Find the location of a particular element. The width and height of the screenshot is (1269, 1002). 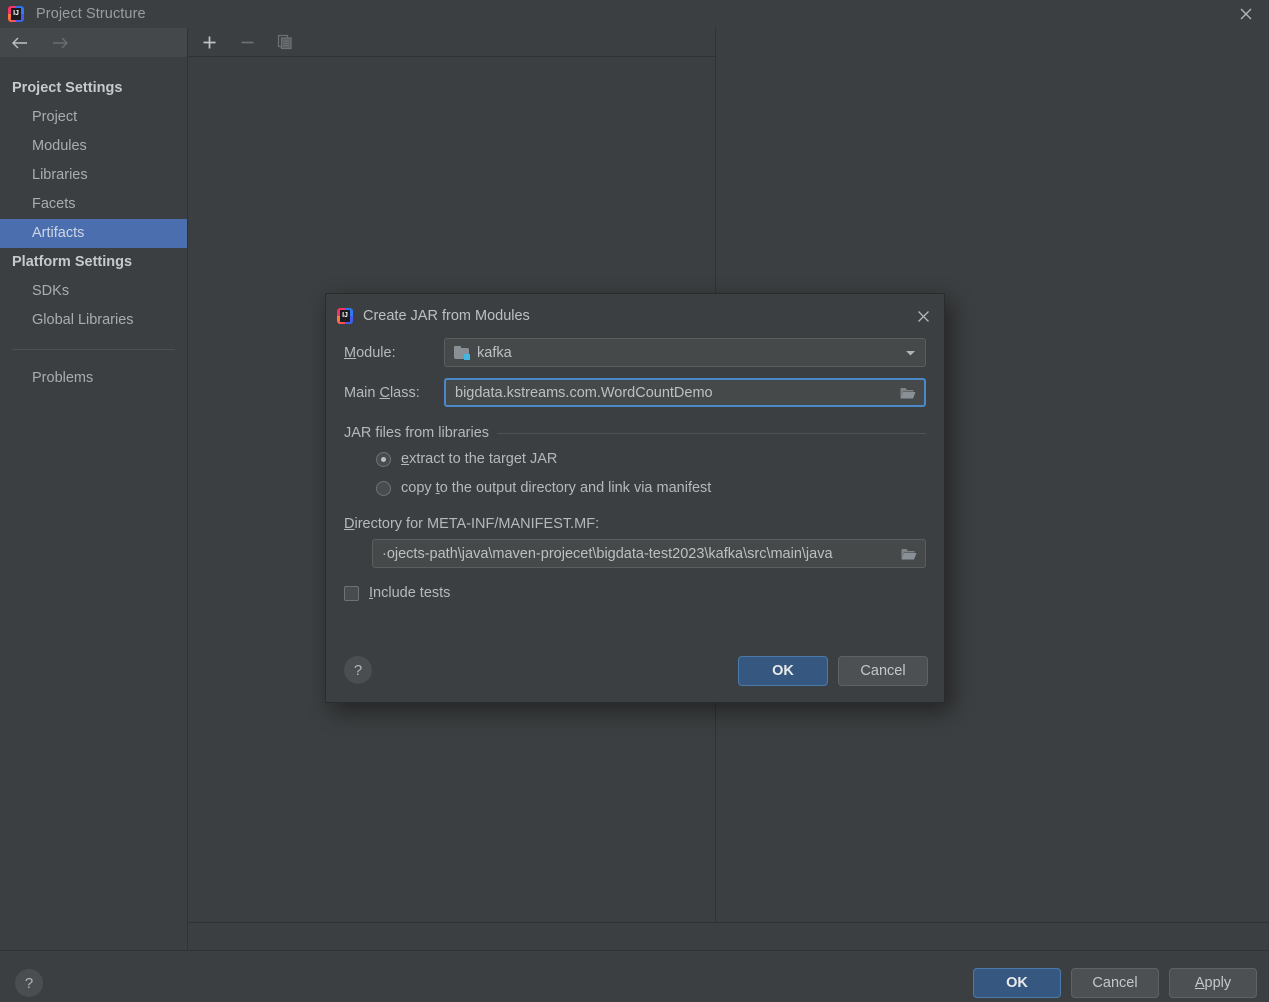

apply-button: Apply is located at coordinates (1213, 983).